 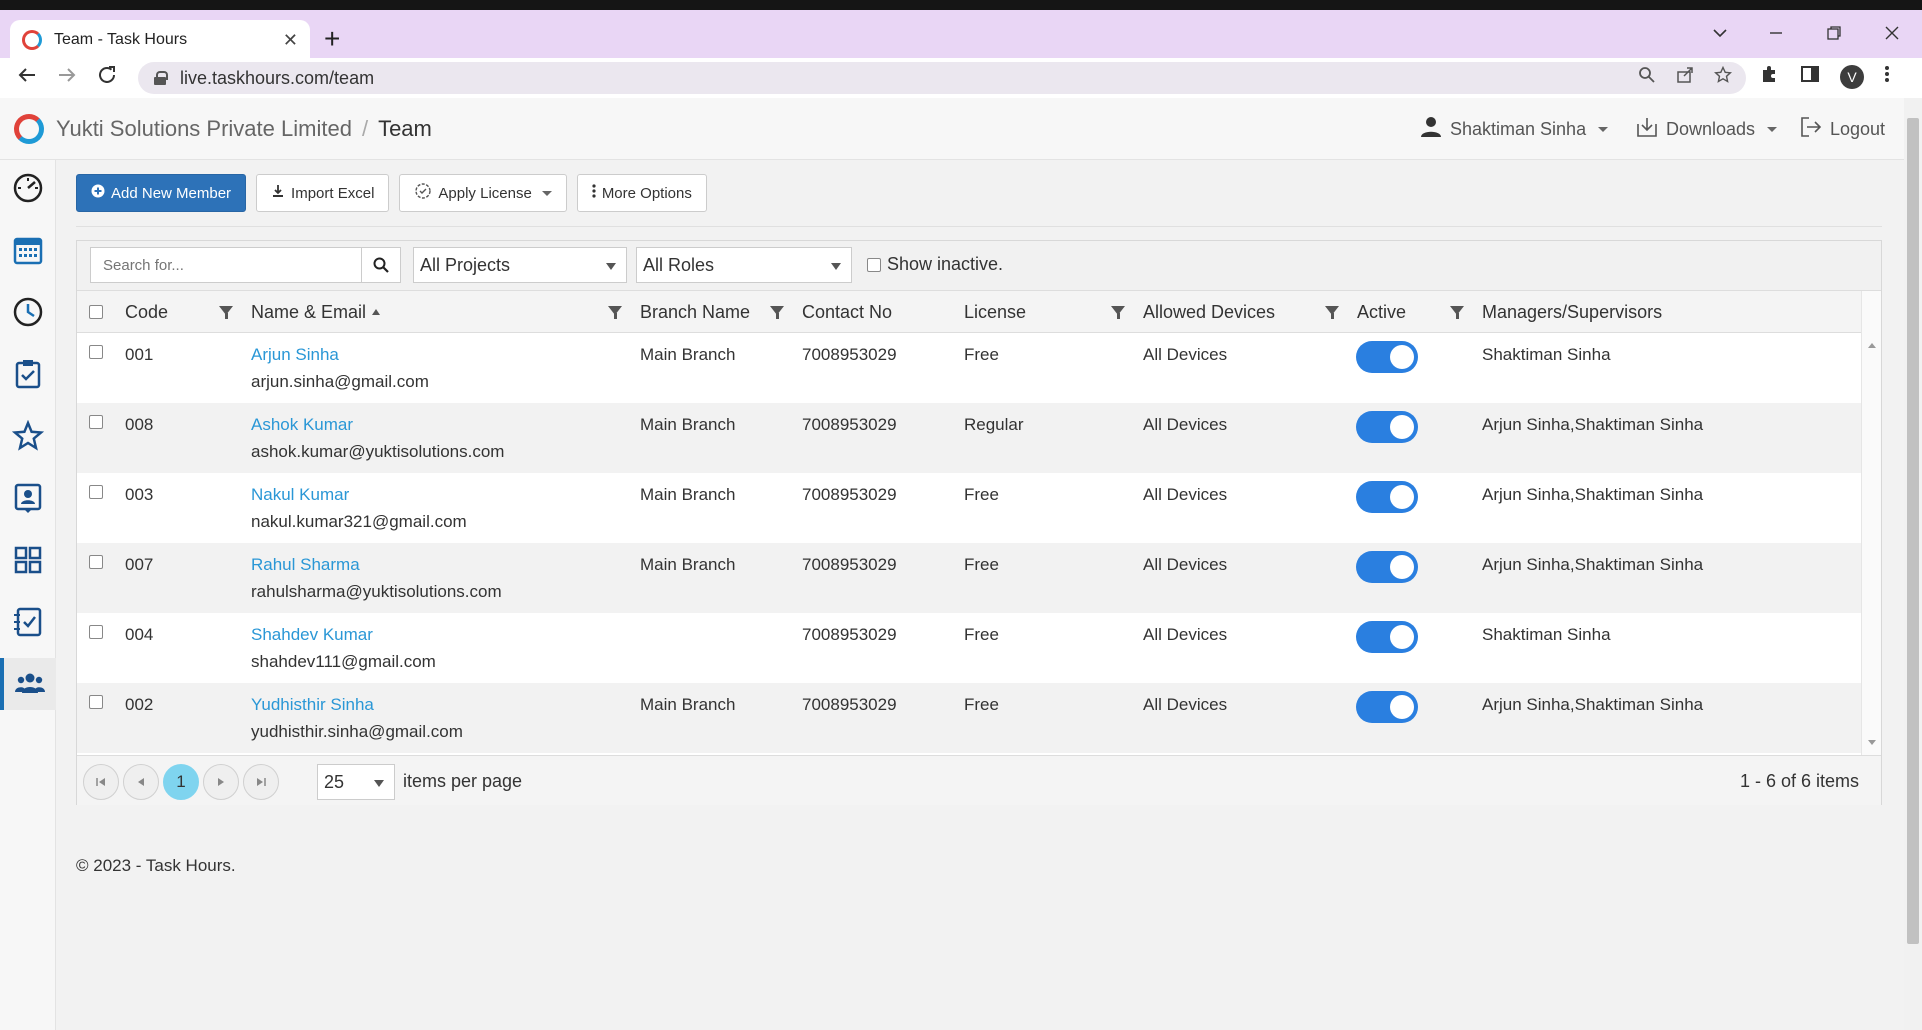 I want to click on minimize-icon, so click(x=1776, y=35).